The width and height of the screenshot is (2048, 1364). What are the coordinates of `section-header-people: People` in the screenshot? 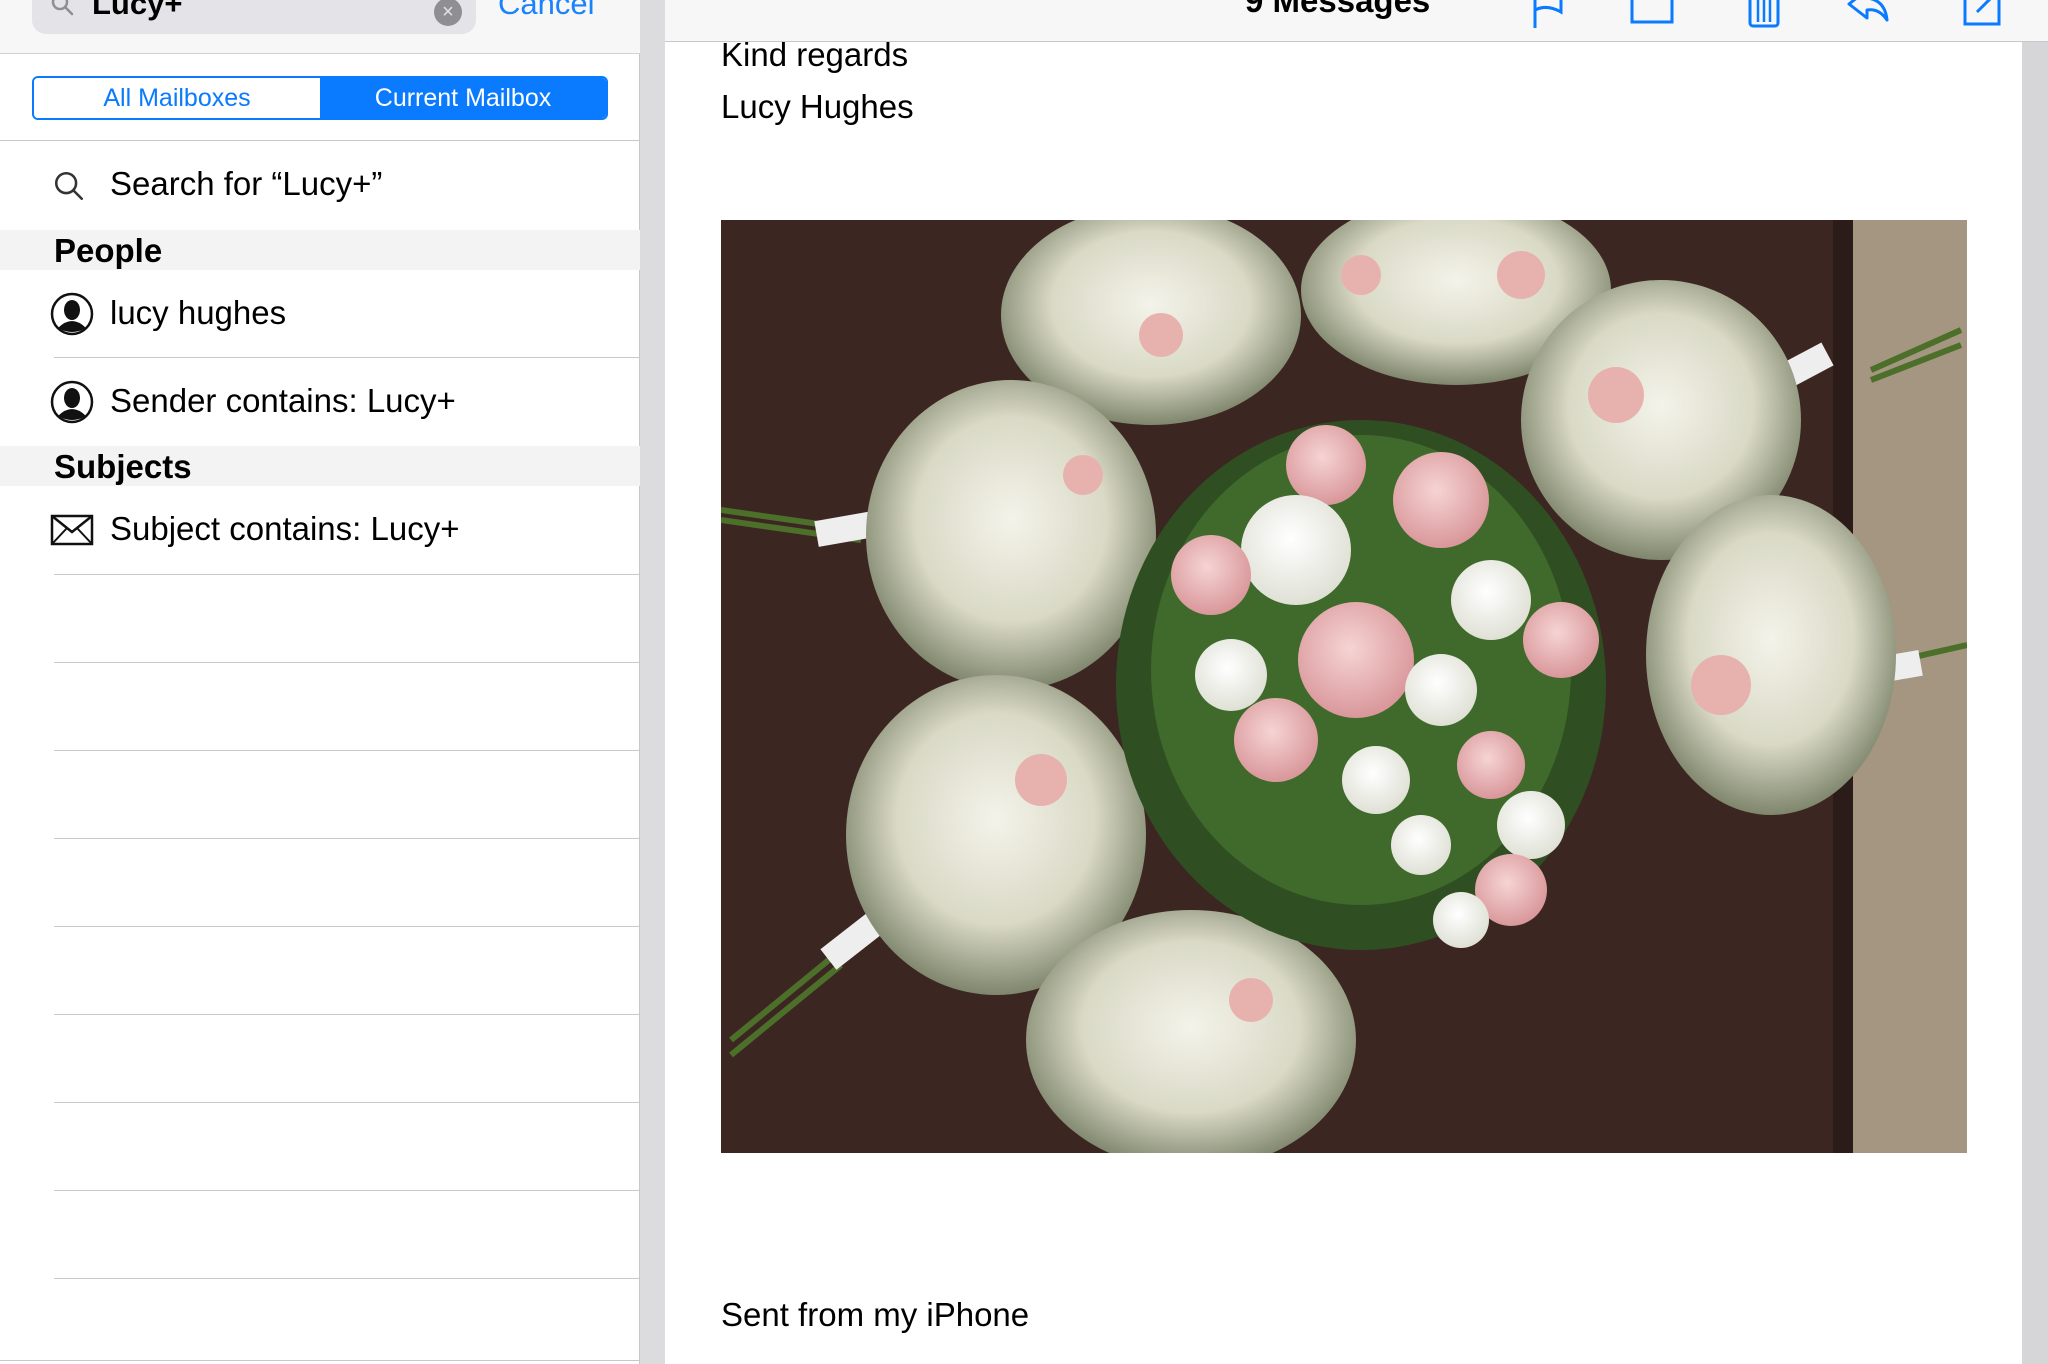 It's located at (320, 250).